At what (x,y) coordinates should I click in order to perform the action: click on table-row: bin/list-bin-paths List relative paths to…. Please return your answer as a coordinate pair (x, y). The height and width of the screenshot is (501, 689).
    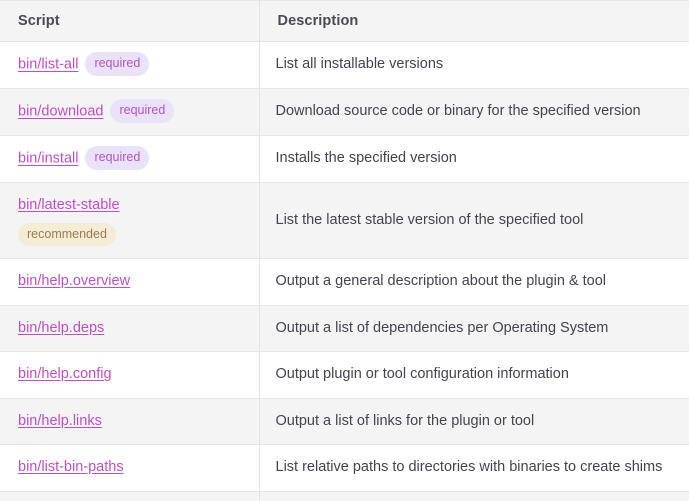
    Looking at the image, I should click on (344, 468).